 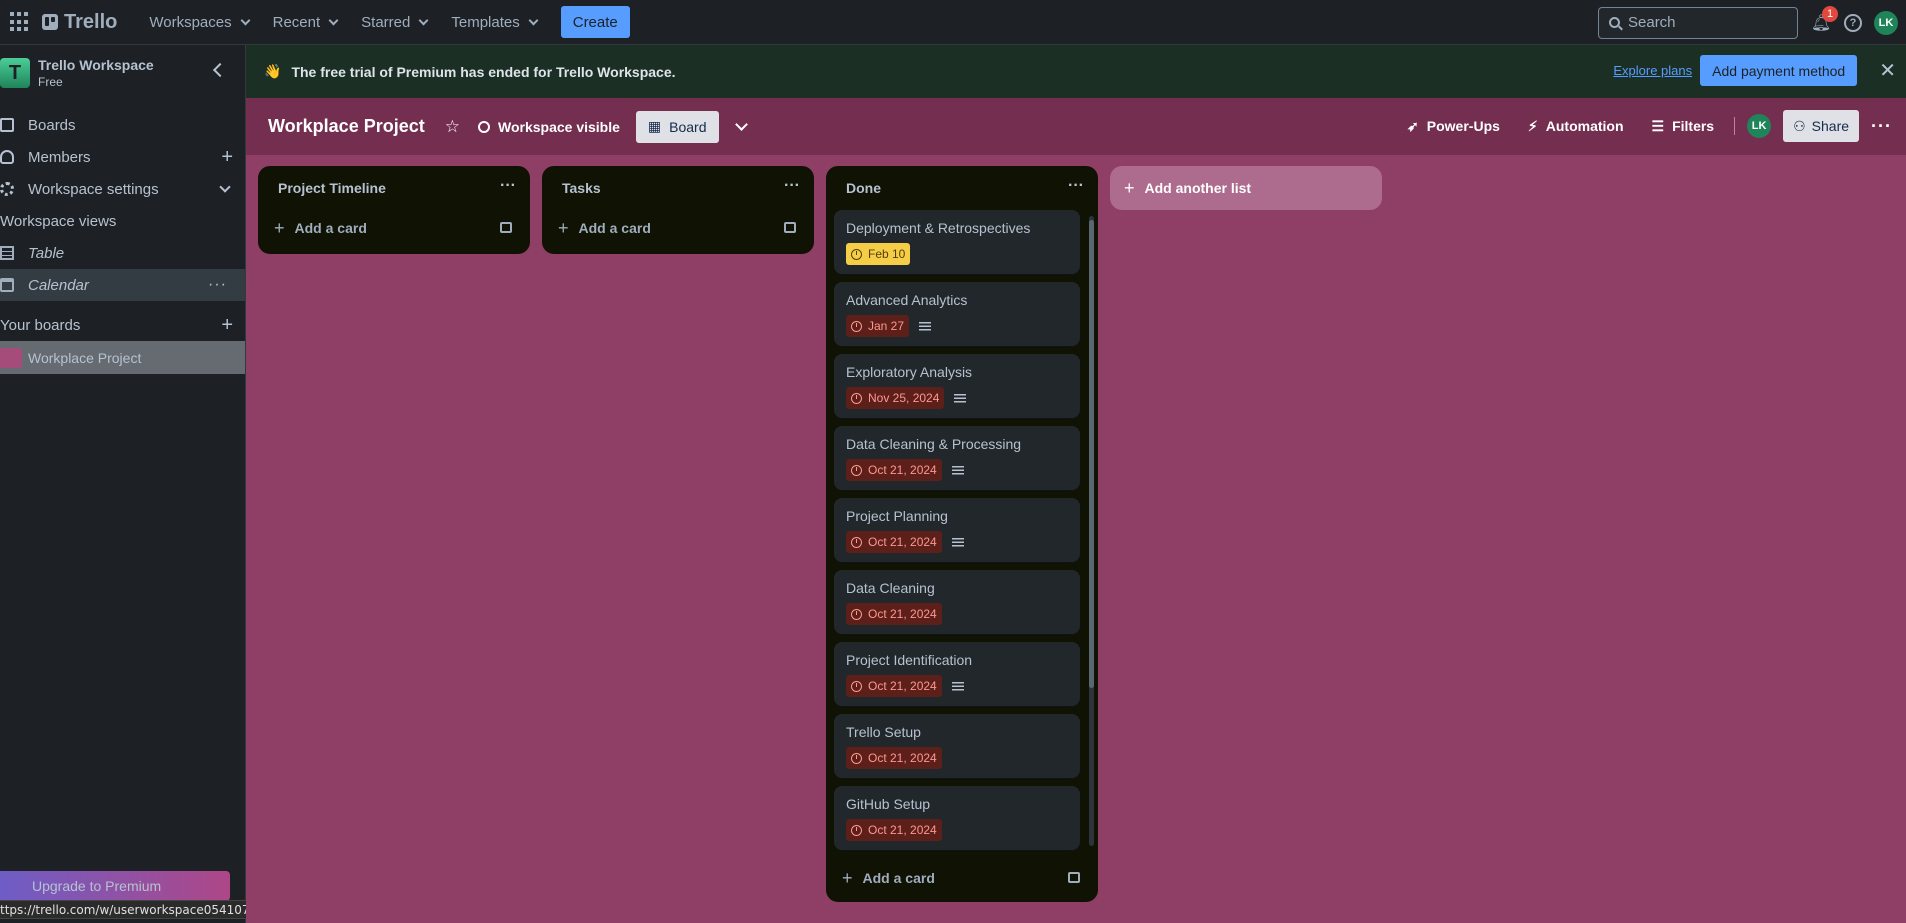 What do you see at coordinates (198, 22) in the screenshot?
I see `nav-workspaces: Workspaces` at bounding box center [198, 22].